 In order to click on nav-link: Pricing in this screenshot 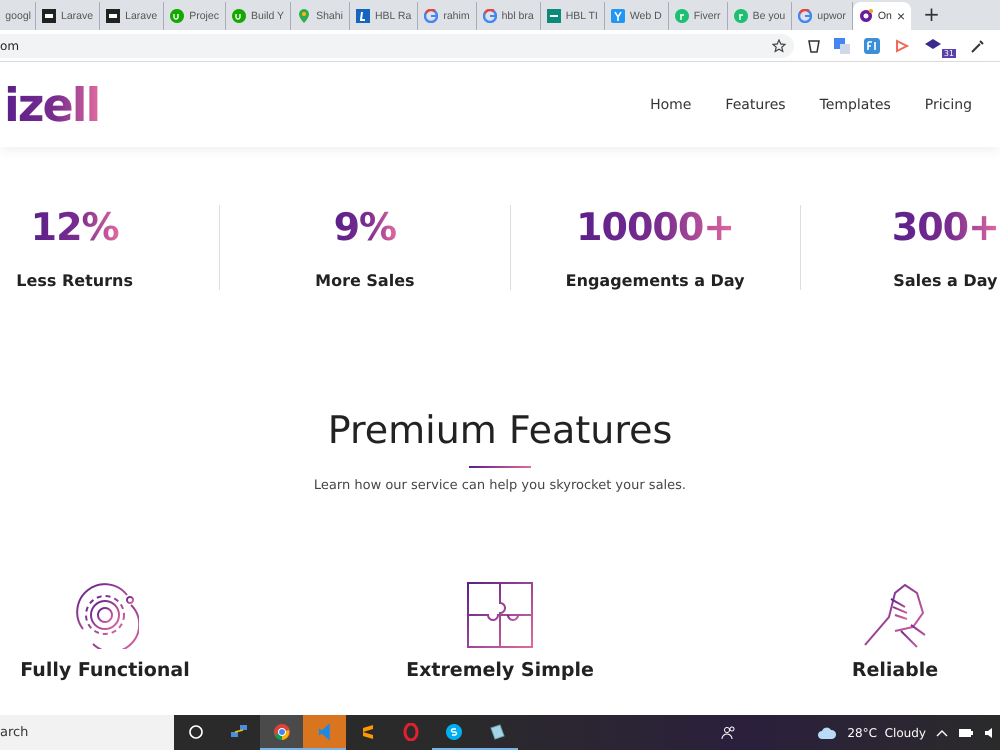, I will do `click(948, 104)`.